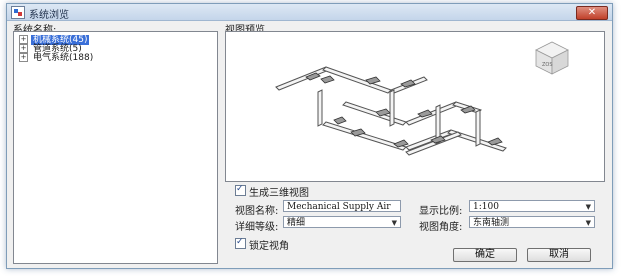 The height and width of the screenshot is (276, 621). I want to click on scale-dropdown: 1:100 ▼, so click(532, 206).